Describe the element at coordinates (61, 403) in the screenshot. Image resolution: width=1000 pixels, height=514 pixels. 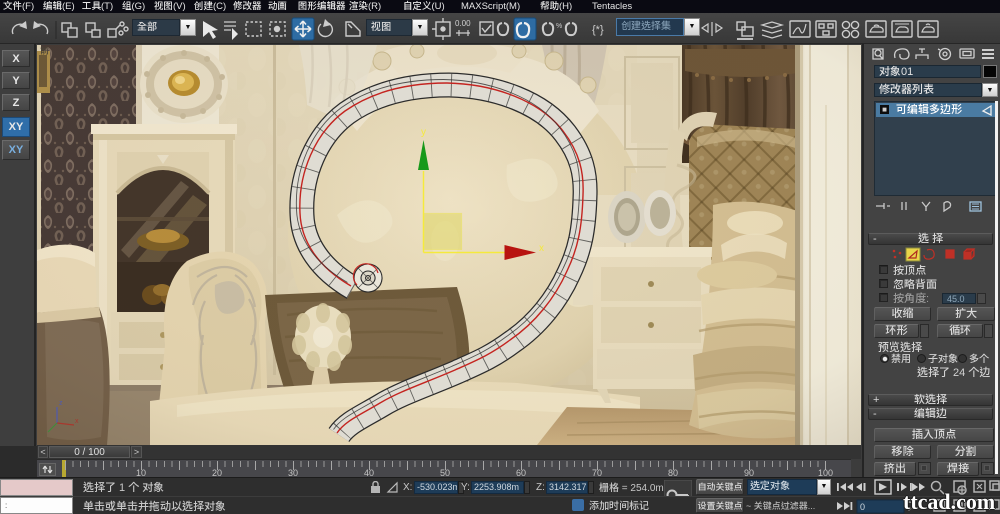
I see `svg-text: z` at that location.